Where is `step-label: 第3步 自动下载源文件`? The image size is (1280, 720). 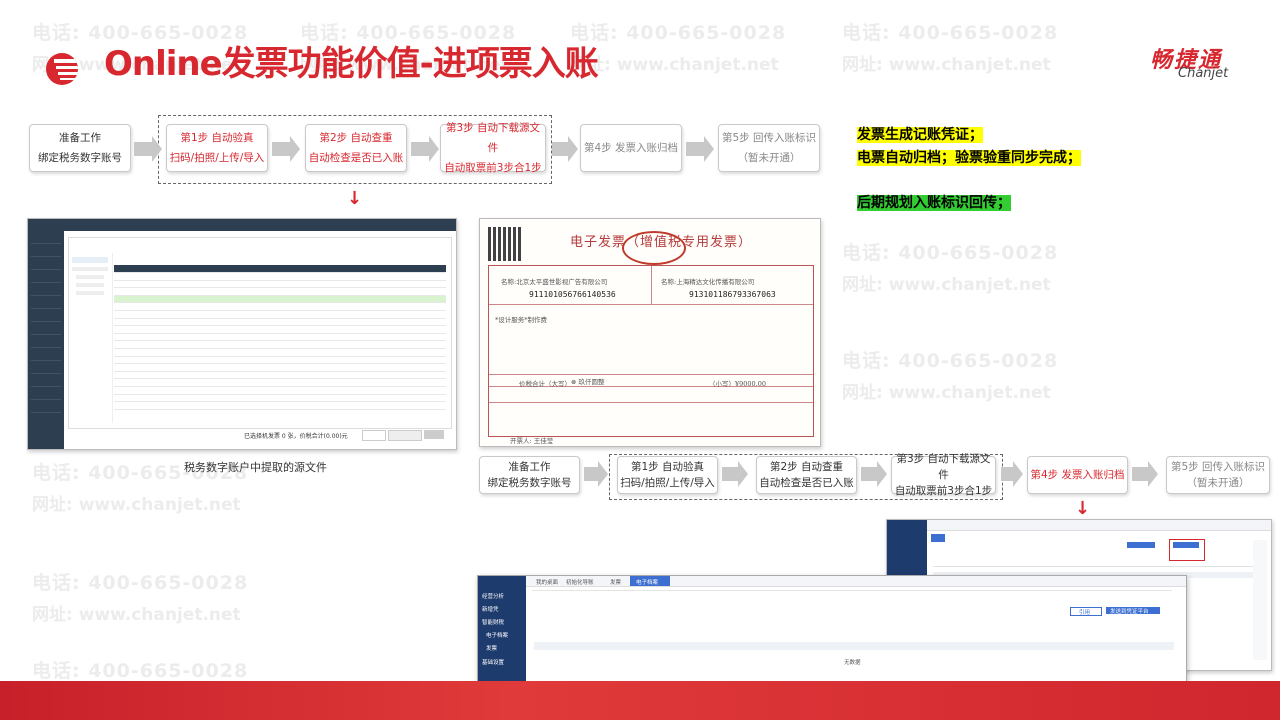
step-label: 第3步 自动下载源文件 is located at coordinates (493, 138).